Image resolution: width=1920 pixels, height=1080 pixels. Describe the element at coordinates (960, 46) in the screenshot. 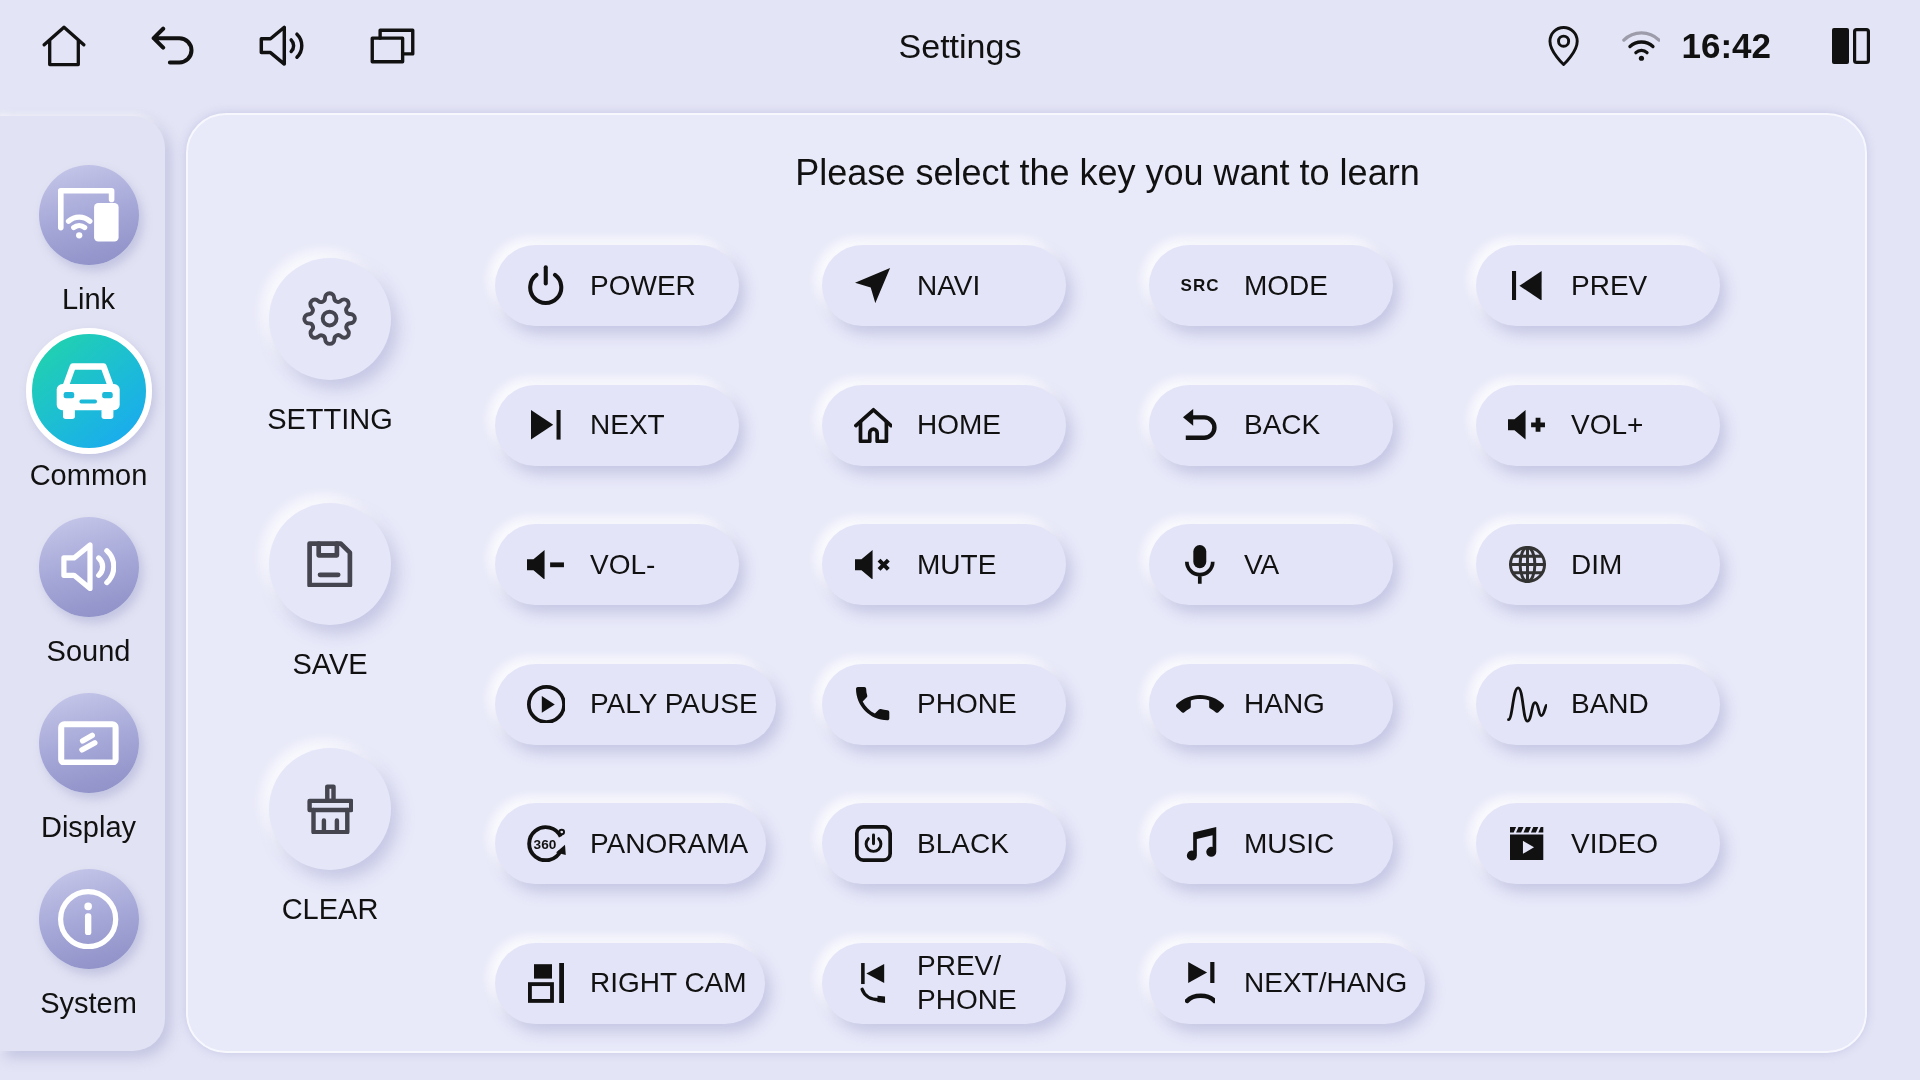

I see `window-title: Settings` at that location.